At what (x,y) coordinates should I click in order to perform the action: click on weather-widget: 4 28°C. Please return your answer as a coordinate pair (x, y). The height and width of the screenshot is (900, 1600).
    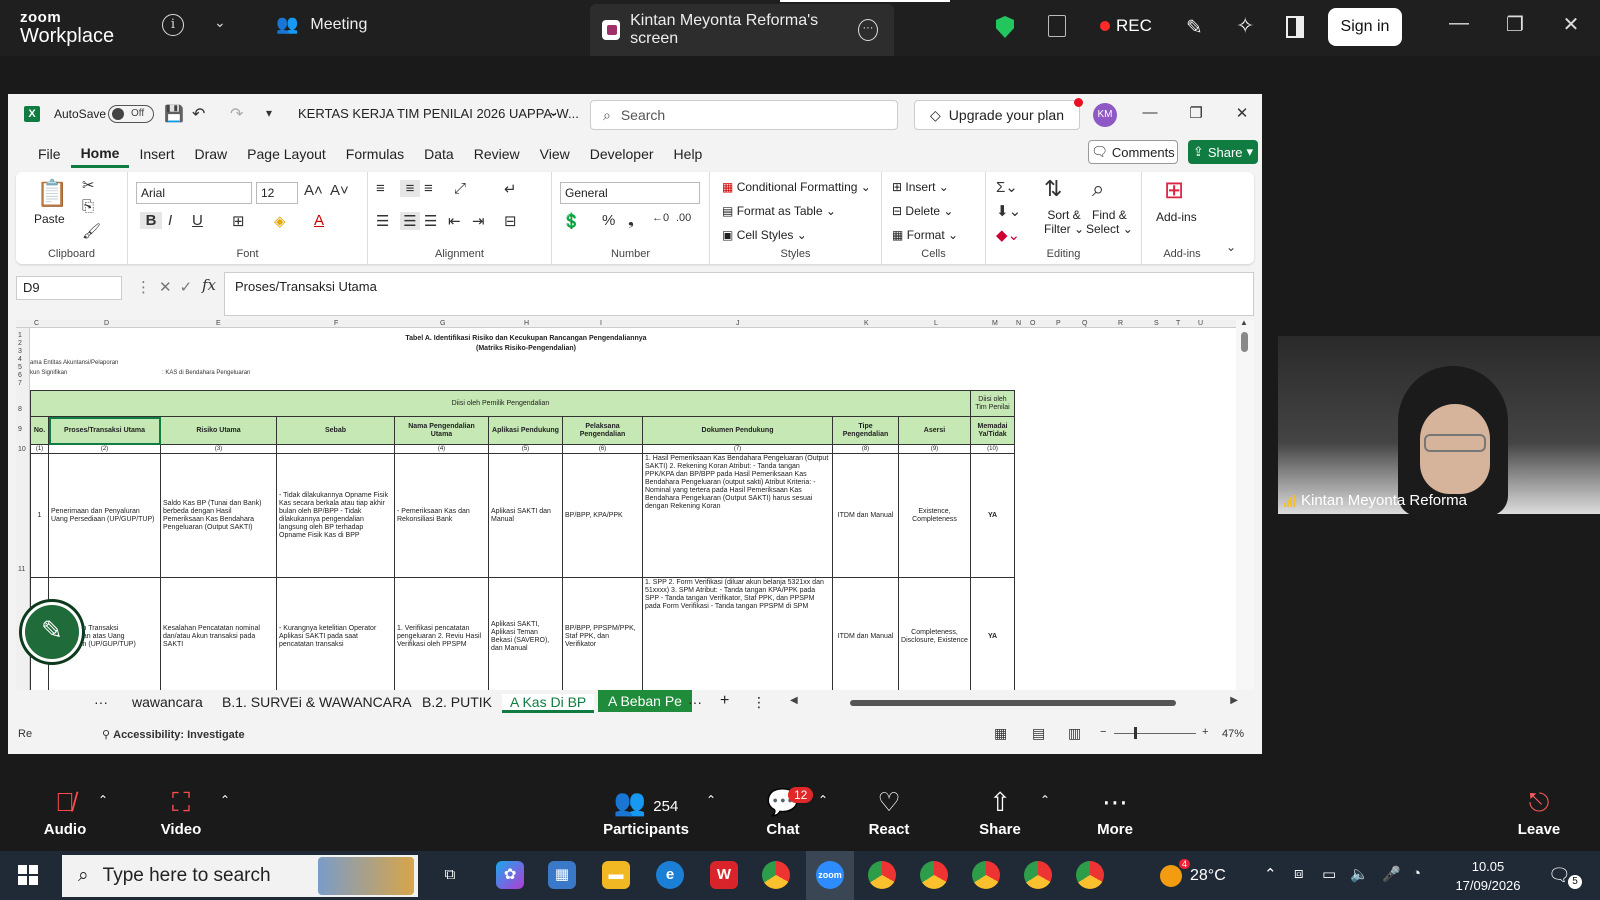
    Looking at the image, I should click on (1193, 873).